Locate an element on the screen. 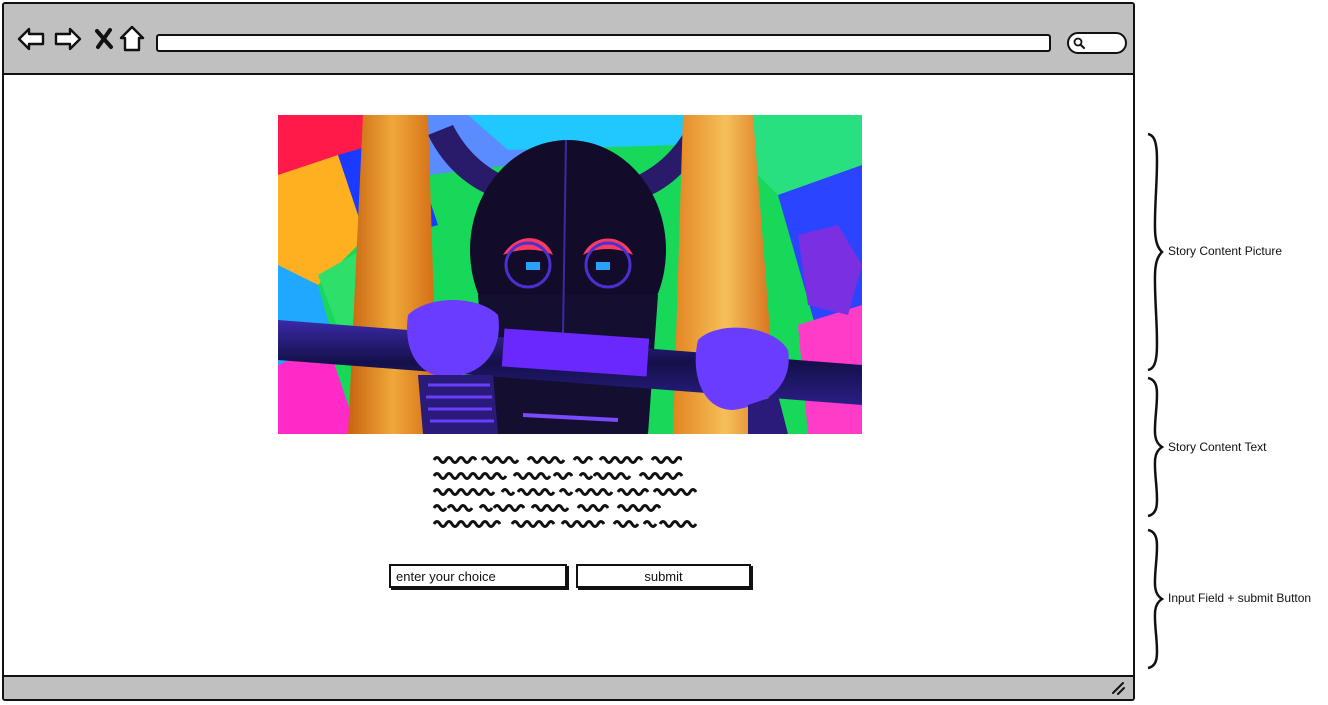 The image size is (1328, 705). resize-grip is located at coordinates (1118, 688).